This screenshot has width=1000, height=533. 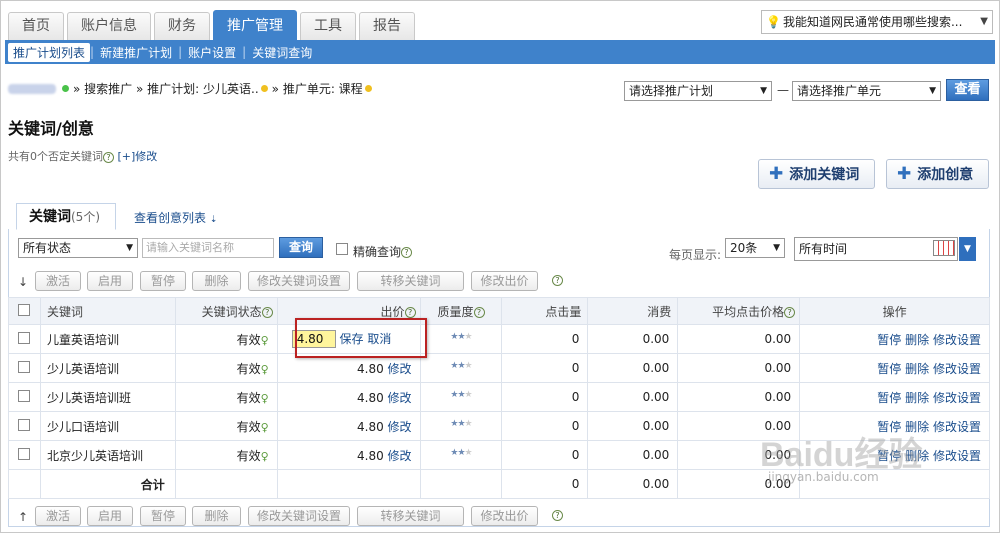 I want to click on time-dropdown-button: ▼, so click(x=967, y=249).